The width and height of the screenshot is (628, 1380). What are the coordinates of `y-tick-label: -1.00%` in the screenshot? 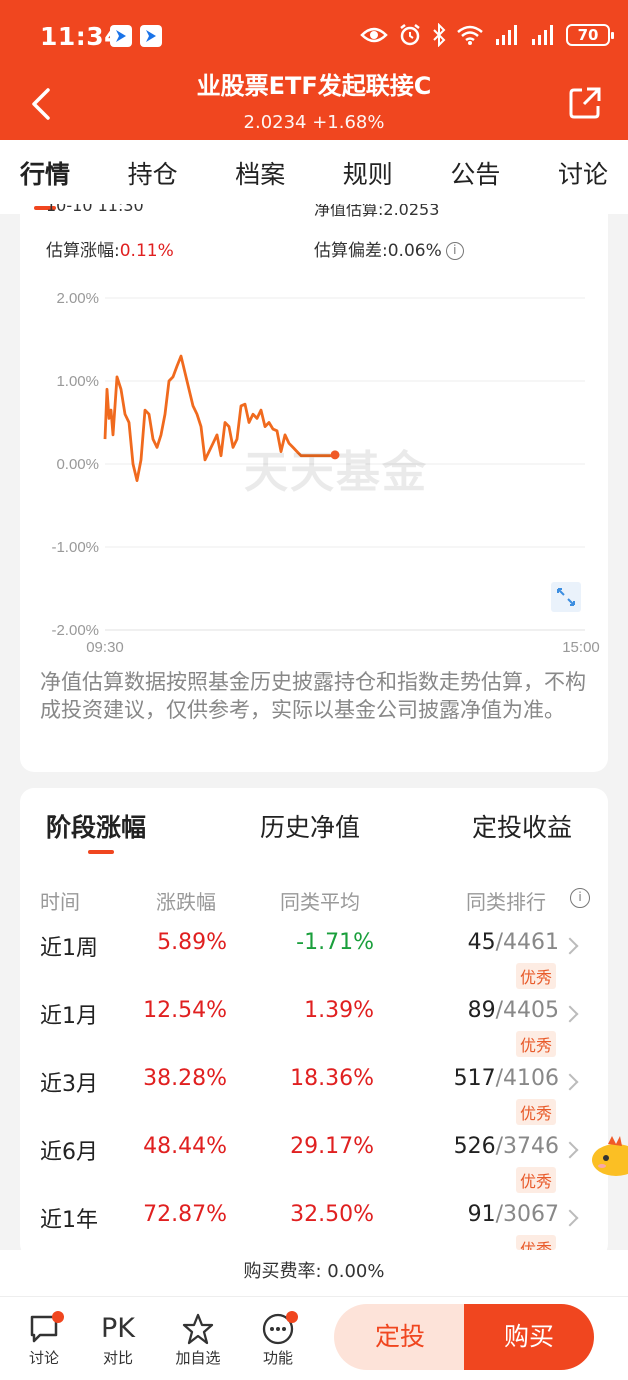 It's located at (75, 547).